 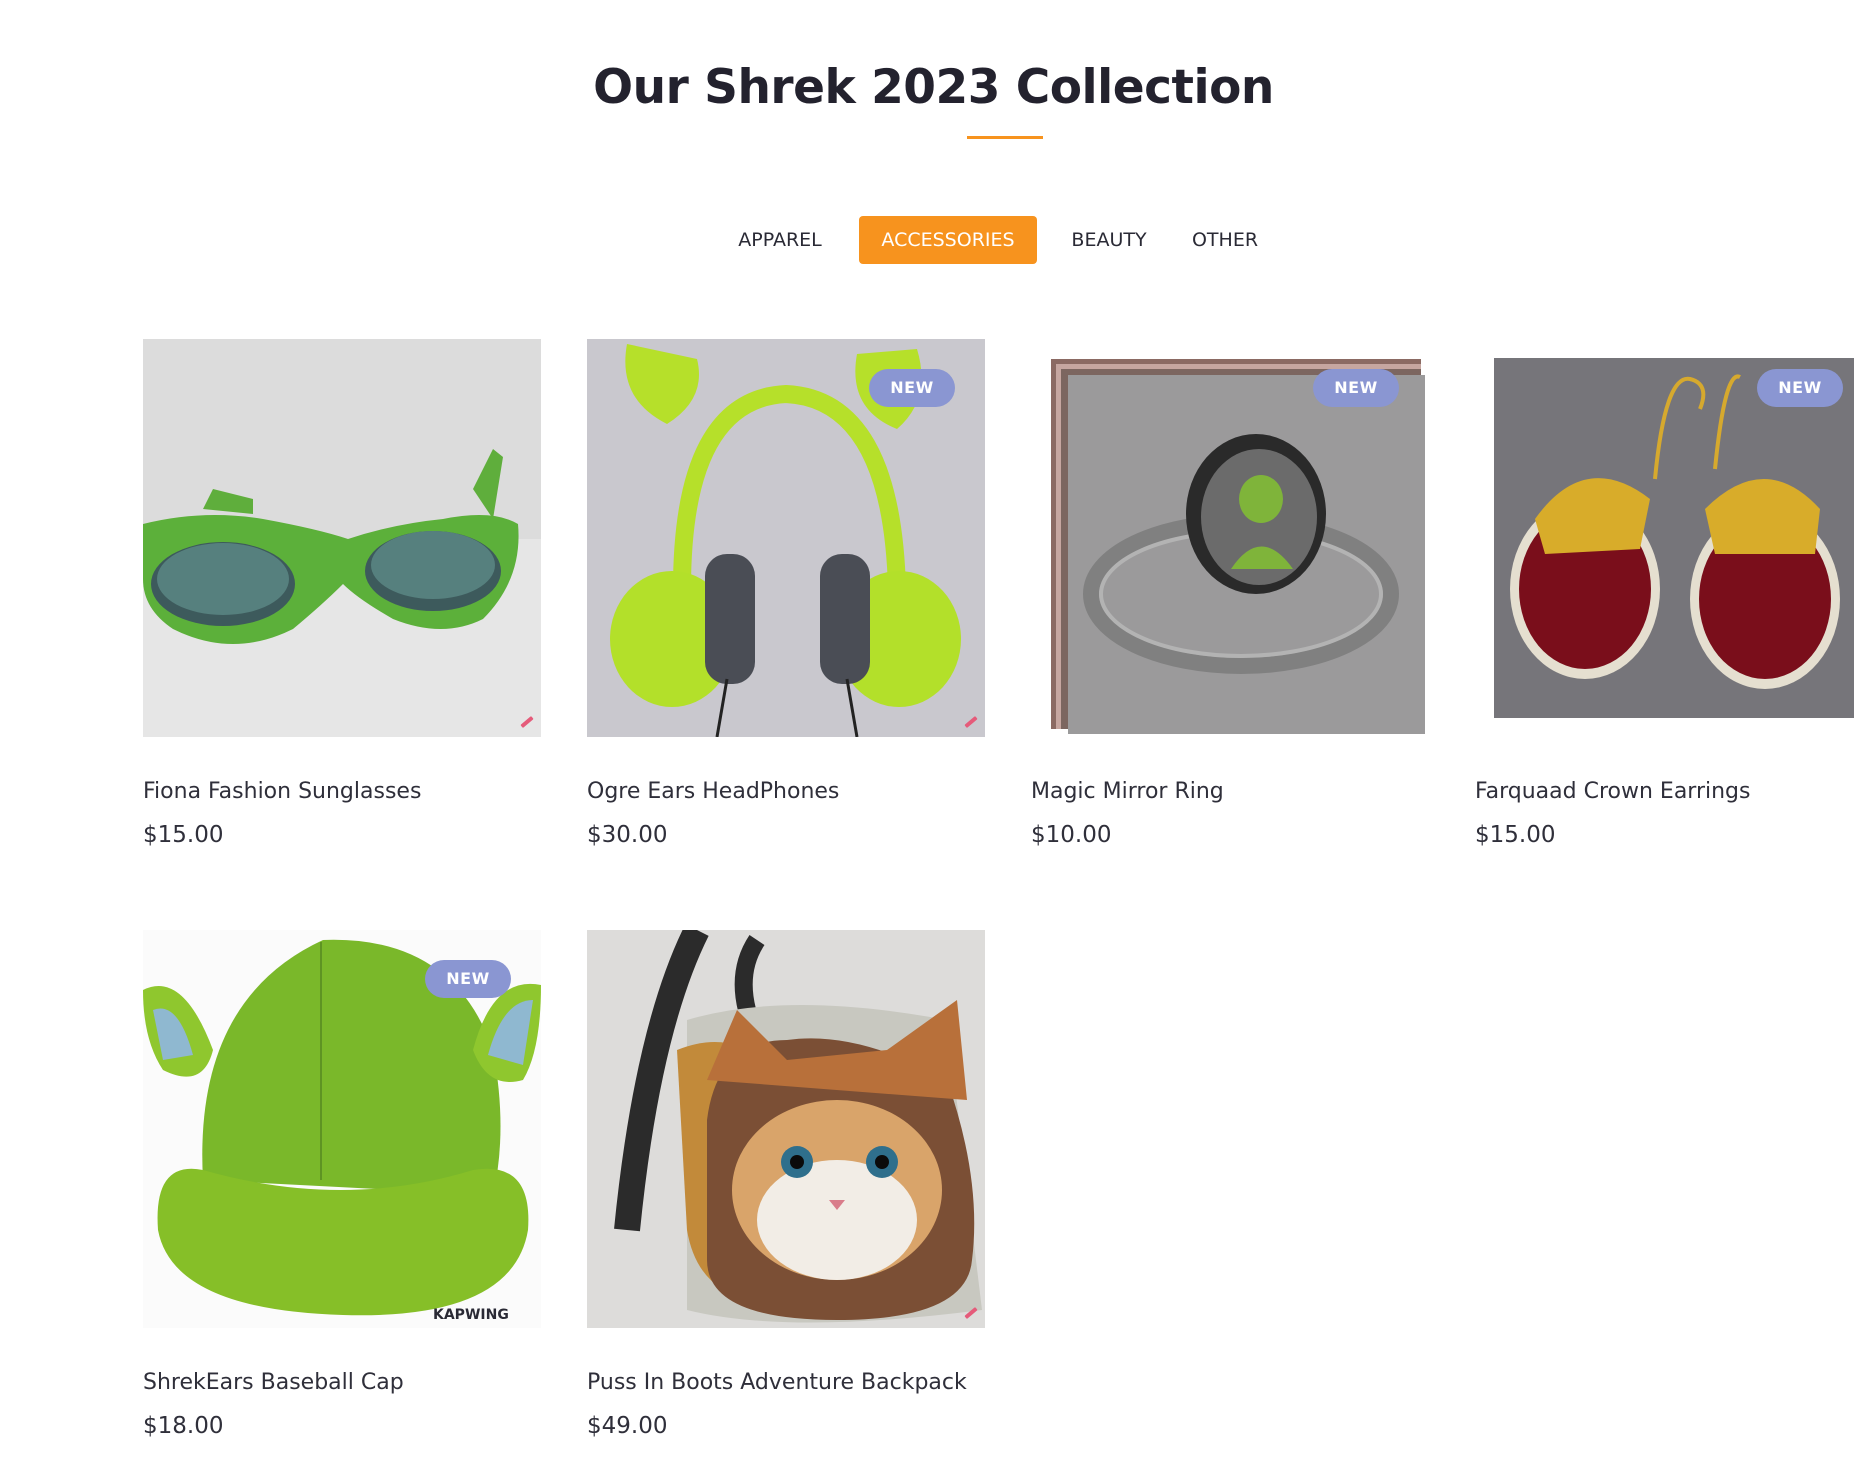 I want to click on tab-other: OTHER, so click(x=1225, y=240).